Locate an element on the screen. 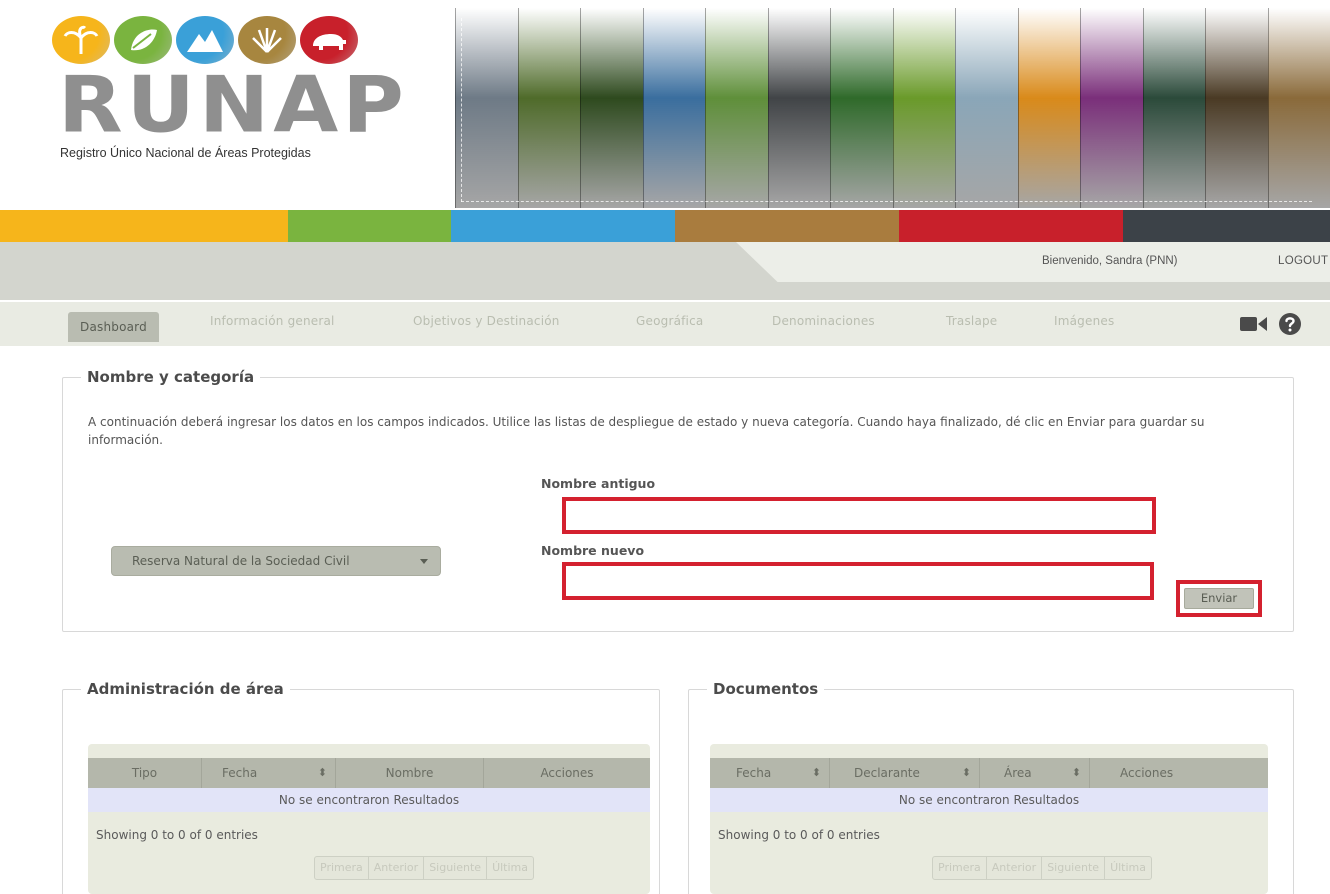 The image size is (1330, 894). submit-button: Enviar is located at coordinates (1219, 598).